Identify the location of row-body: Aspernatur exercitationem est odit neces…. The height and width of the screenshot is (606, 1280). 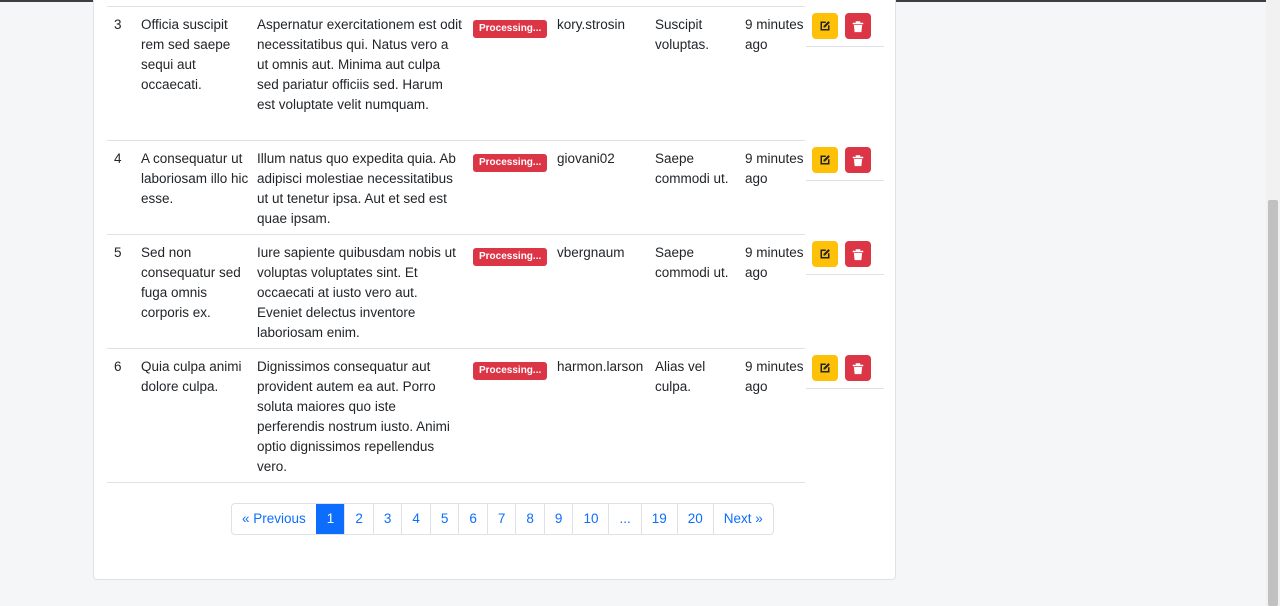
(359, 64).